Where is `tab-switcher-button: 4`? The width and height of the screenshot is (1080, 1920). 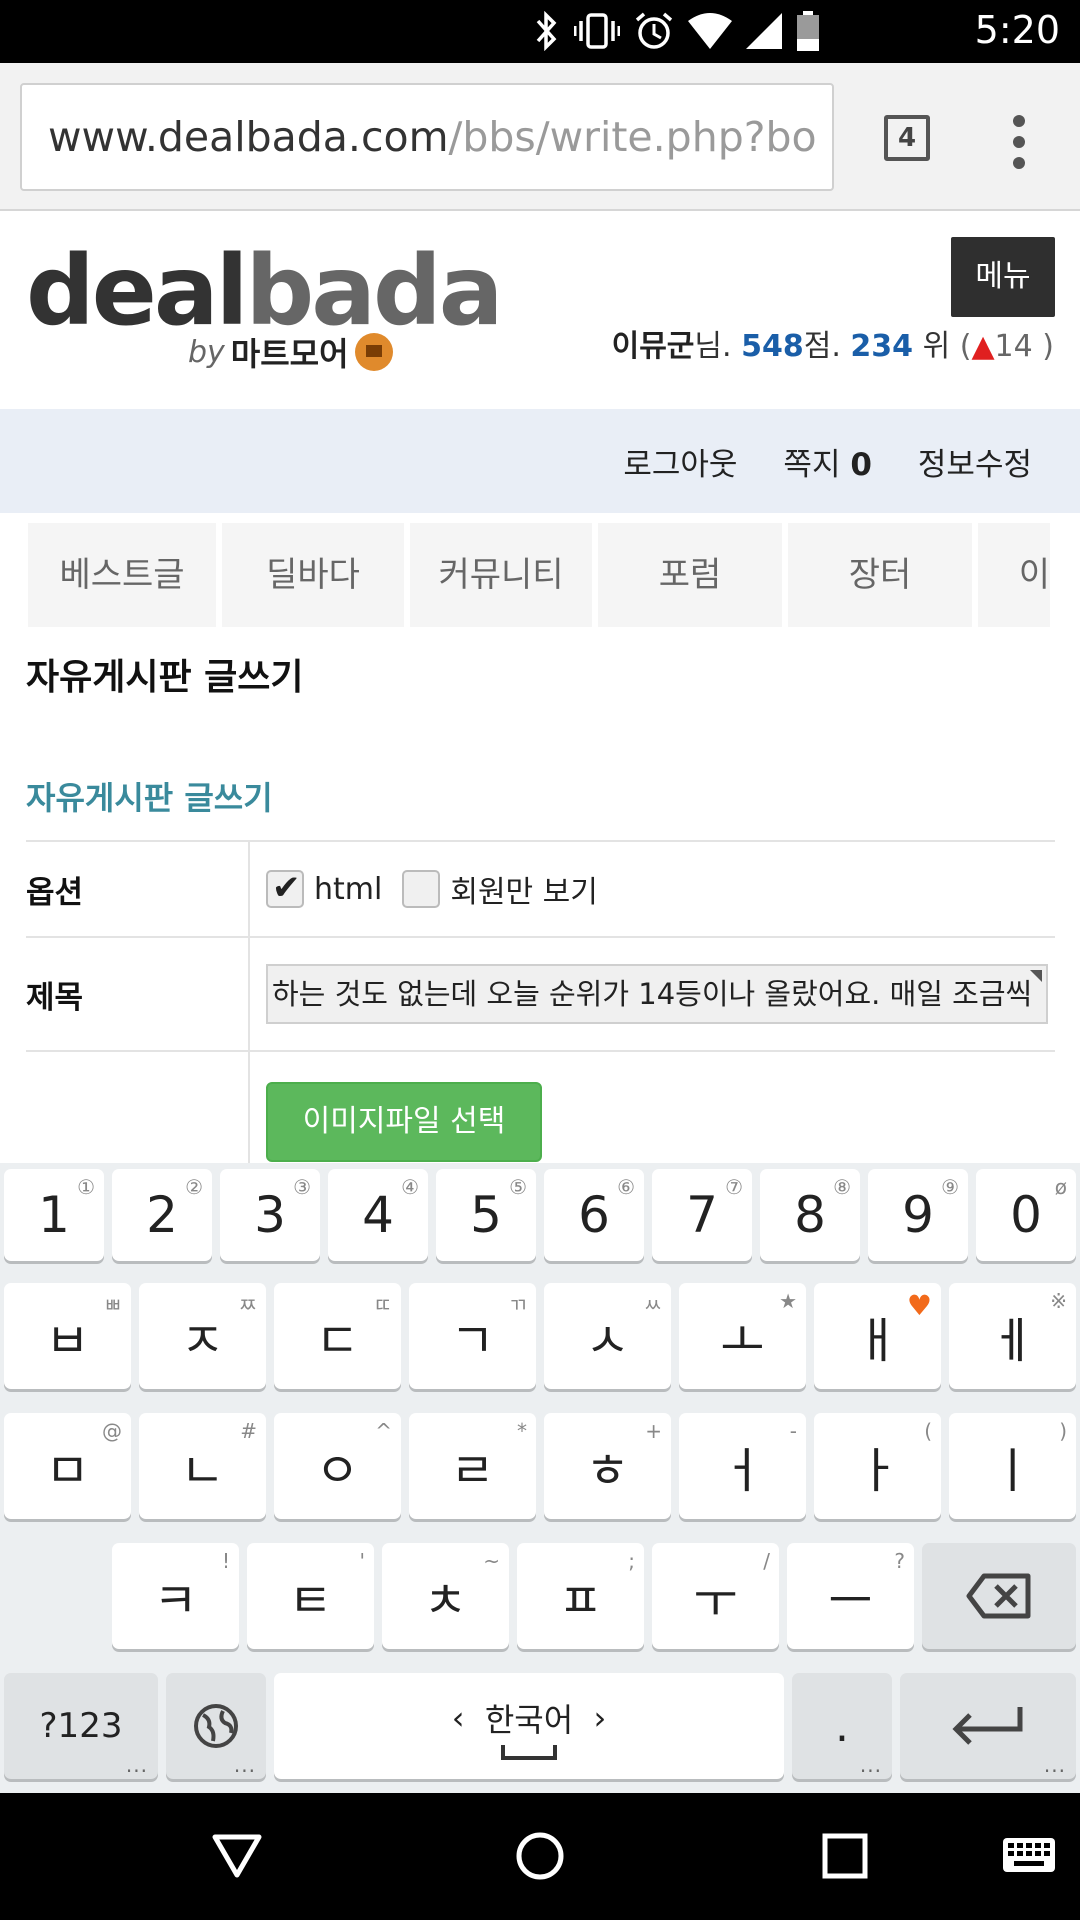
tab-switcher-button: 4 is located at coordinates (907, 138).